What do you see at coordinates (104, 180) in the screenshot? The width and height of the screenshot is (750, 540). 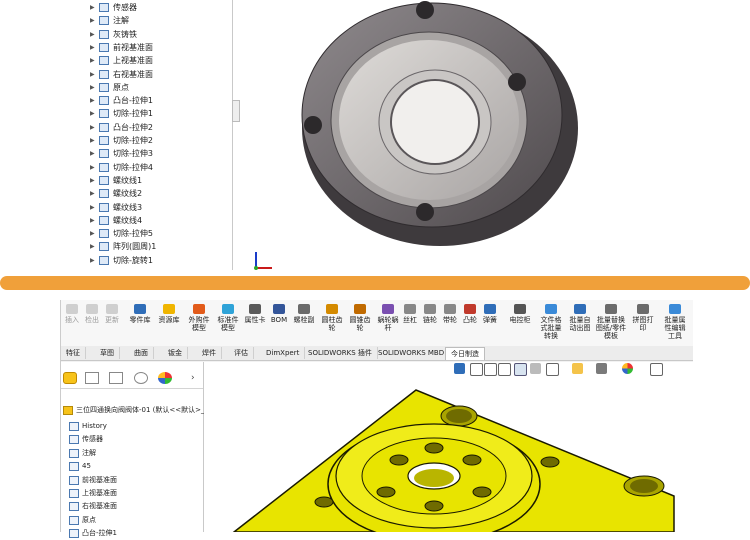 I see `thread-icon` at bounding box center [104, 180].